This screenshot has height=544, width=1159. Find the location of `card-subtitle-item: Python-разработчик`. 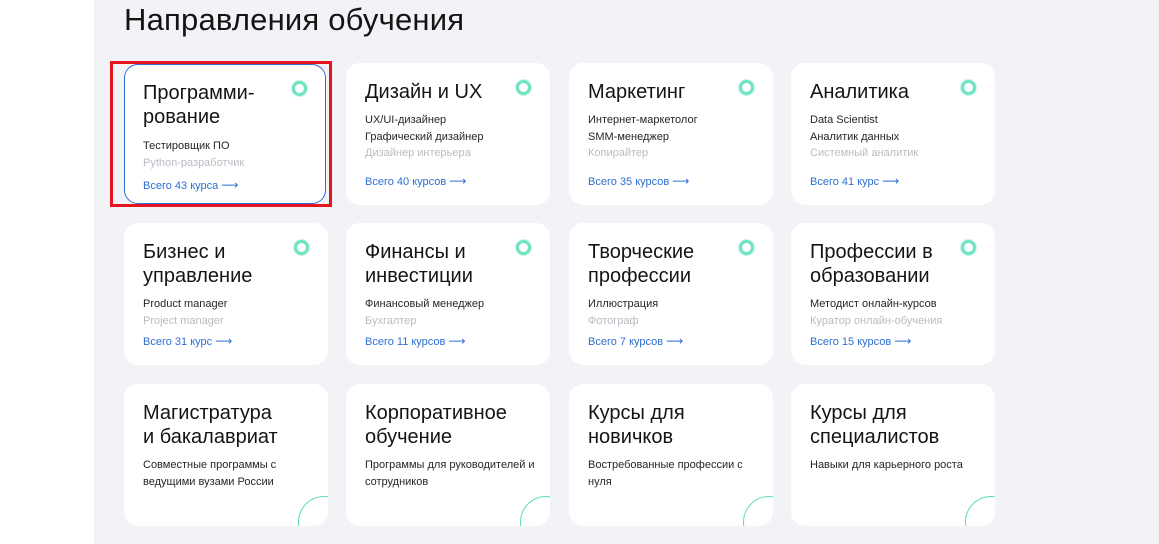

card-subtitle-item: Python-разработчик is located at coordinates (194, 162).